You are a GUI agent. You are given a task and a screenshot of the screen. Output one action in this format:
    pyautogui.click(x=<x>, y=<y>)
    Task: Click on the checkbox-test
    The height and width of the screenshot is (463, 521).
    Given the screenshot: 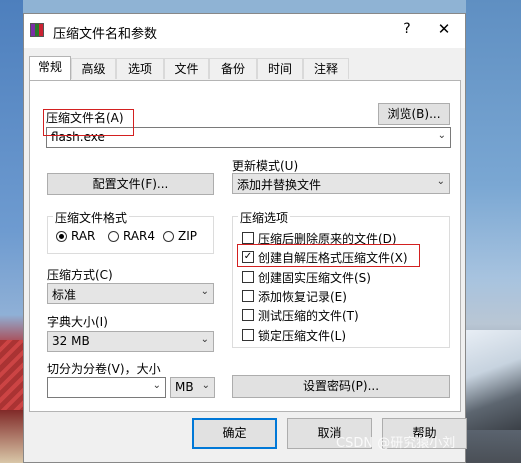 What is the action you would take?
    pyautogui.click(x=248, y=315)
    